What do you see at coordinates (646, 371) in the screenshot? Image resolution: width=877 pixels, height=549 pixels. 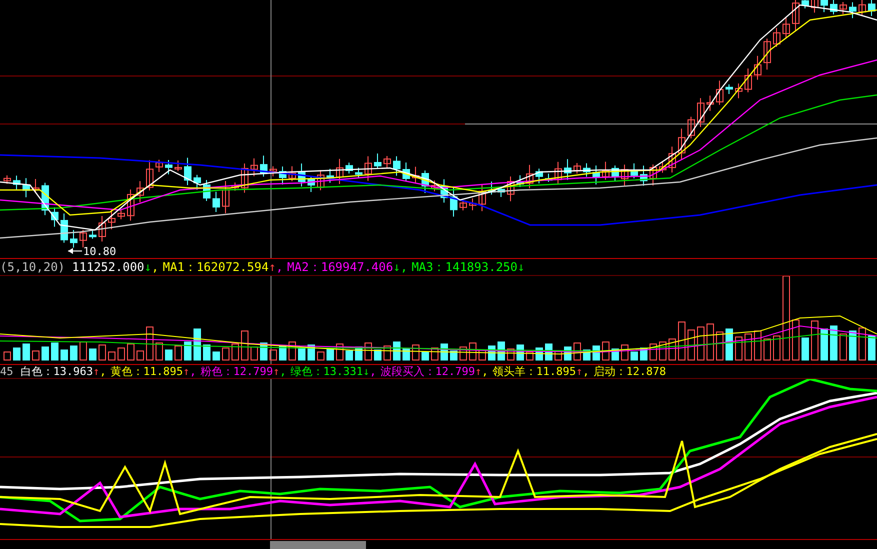 I see `series-value: 12.878` at bounding box center [646, 371].